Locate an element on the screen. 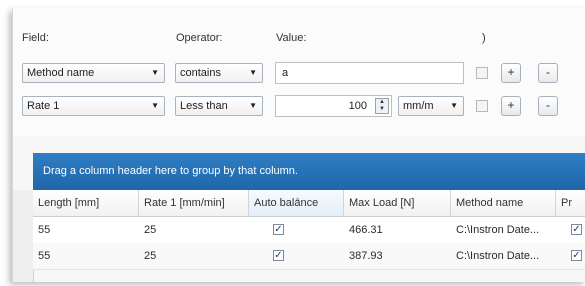 Image resolution: width=585 pixels, height=286 pixels. field-select-1-value: Method name is located at coordinates (61, 73).